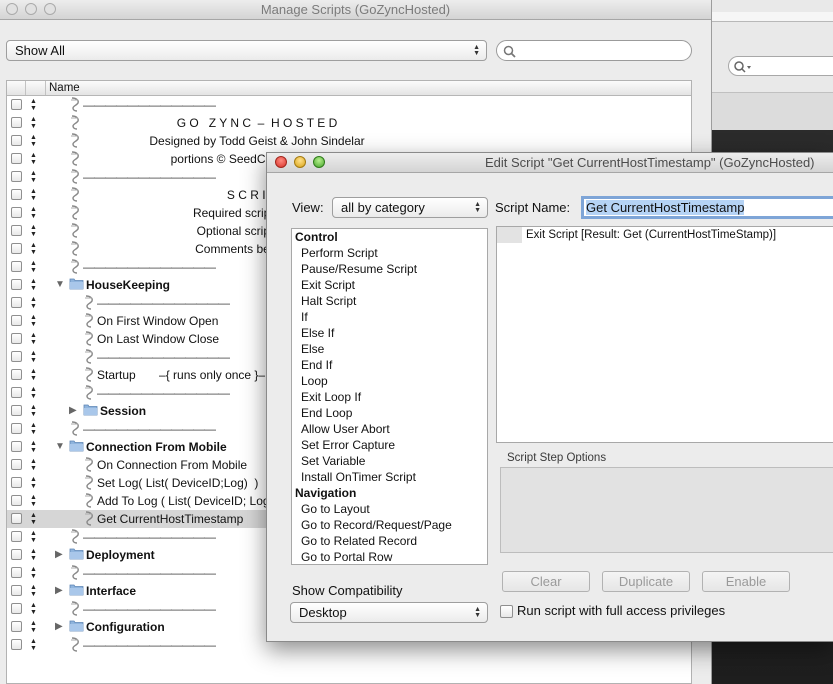  I want to click on full-access-checkbox, so click(506, 611).